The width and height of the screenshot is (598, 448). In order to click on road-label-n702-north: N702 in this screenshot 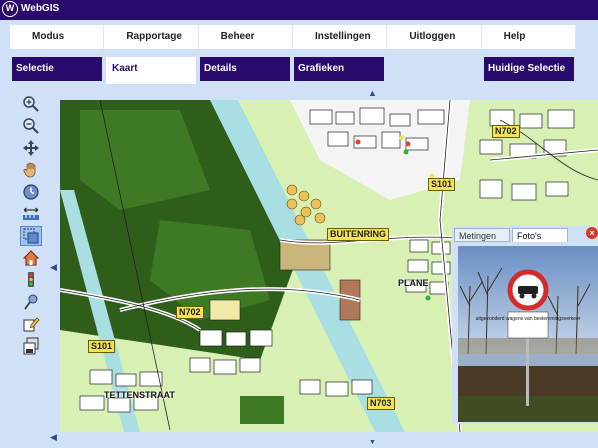, I will do `click(506, 131)`.